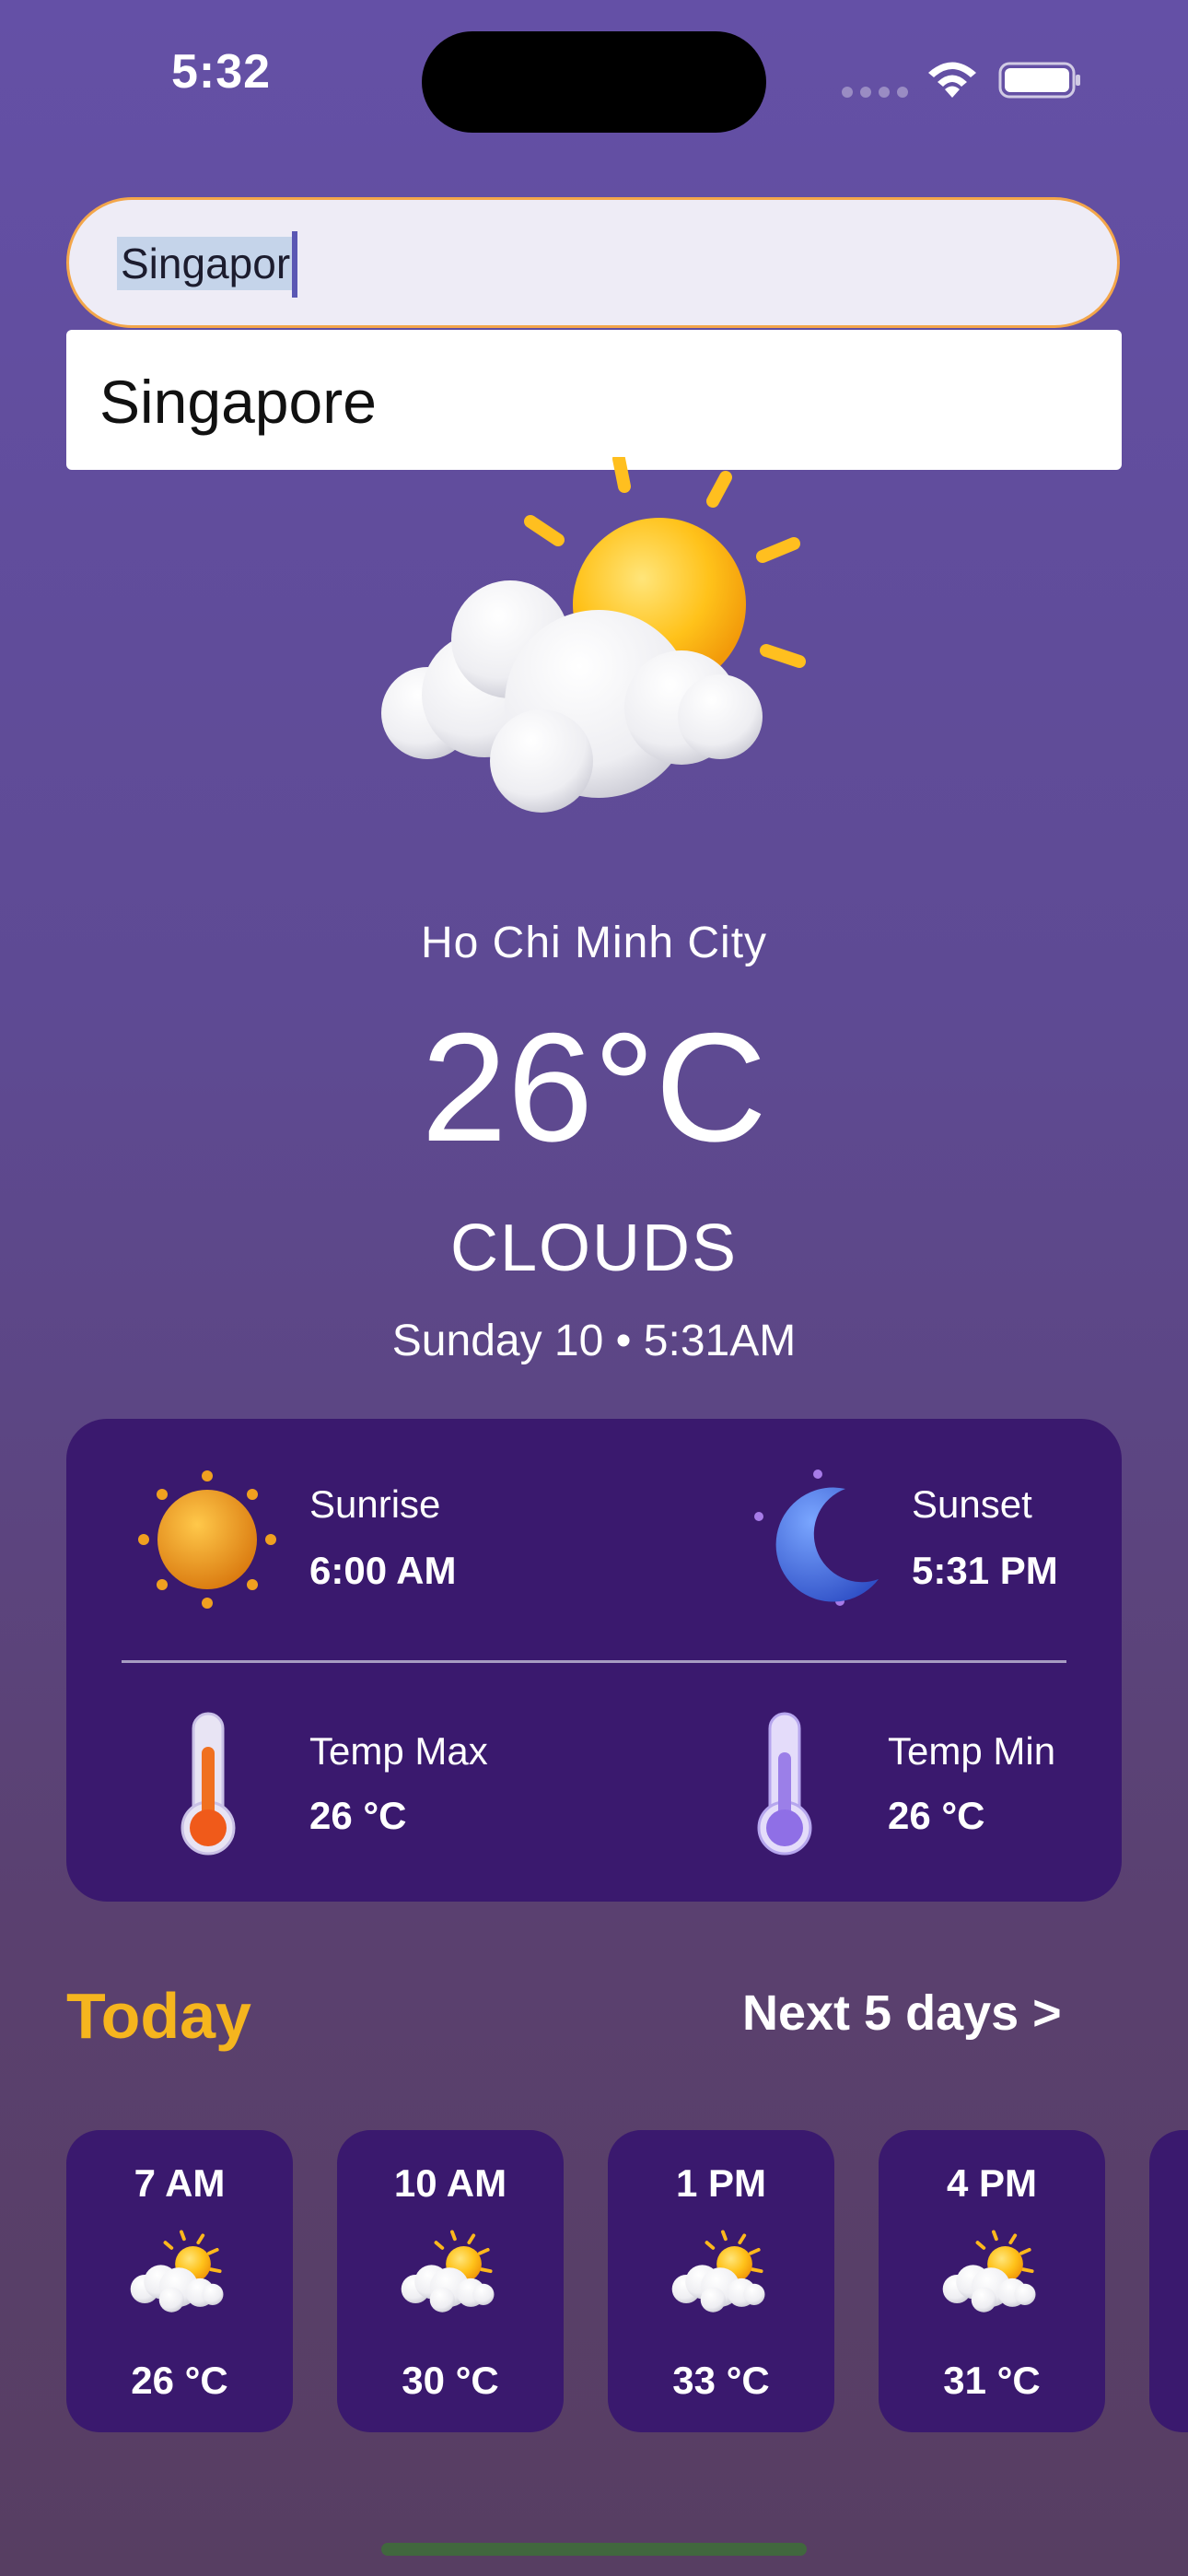 The image size is (1188, 2576). Describe the element at coordinates (158, 2016) in the screenshot. I see `today-heading: Today` at that location.